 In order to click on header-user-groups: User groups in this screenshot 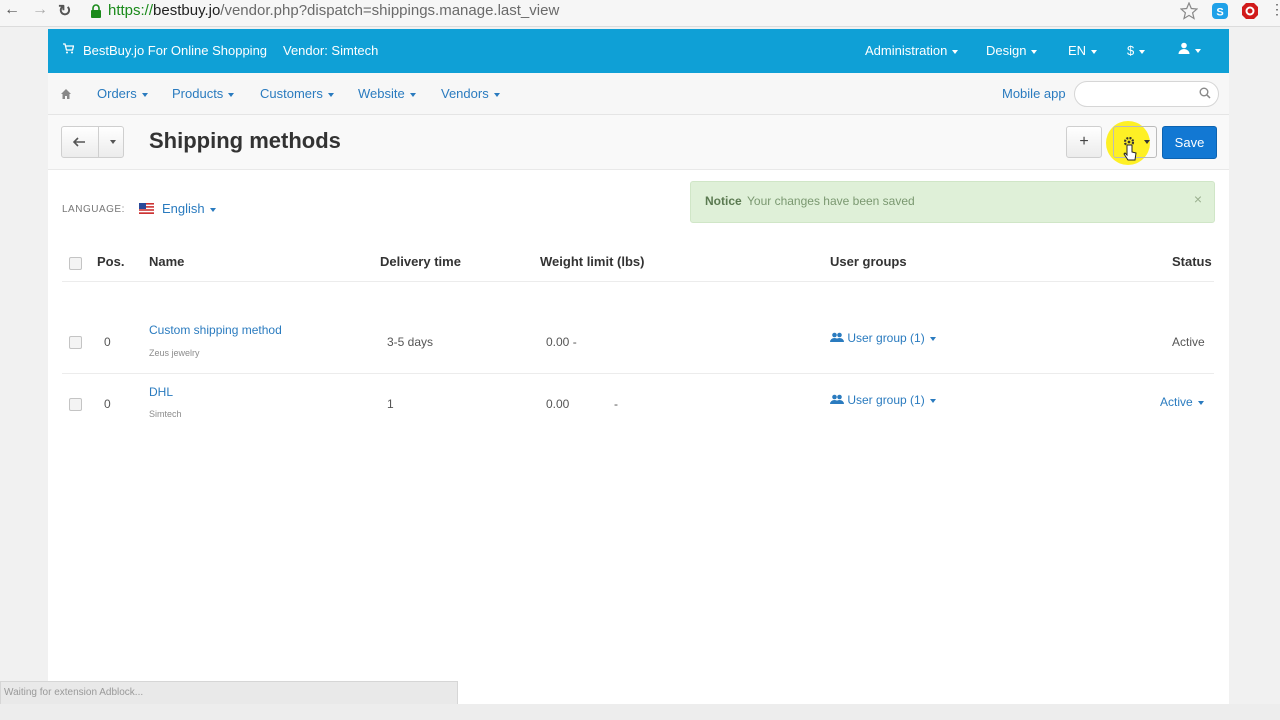, I will do `click(868, 261)`.